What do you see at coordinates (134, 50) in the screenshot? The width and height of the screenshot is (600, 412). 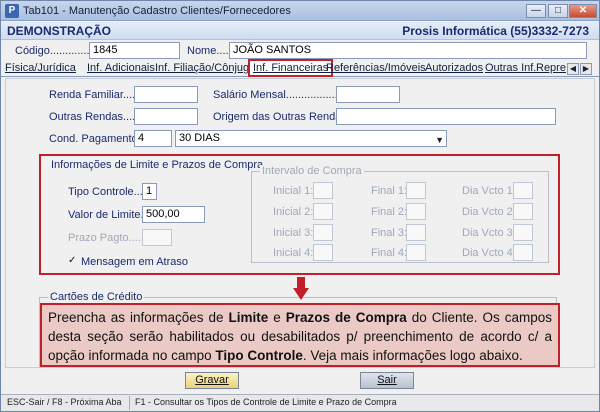 I see `code-field: 1845` at bounding box center [134, 50].